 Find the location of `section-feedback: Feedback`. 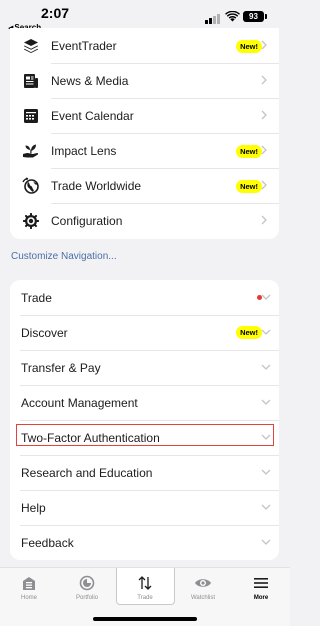

section-feedback: Feedback is located at coordinates (144, 542).